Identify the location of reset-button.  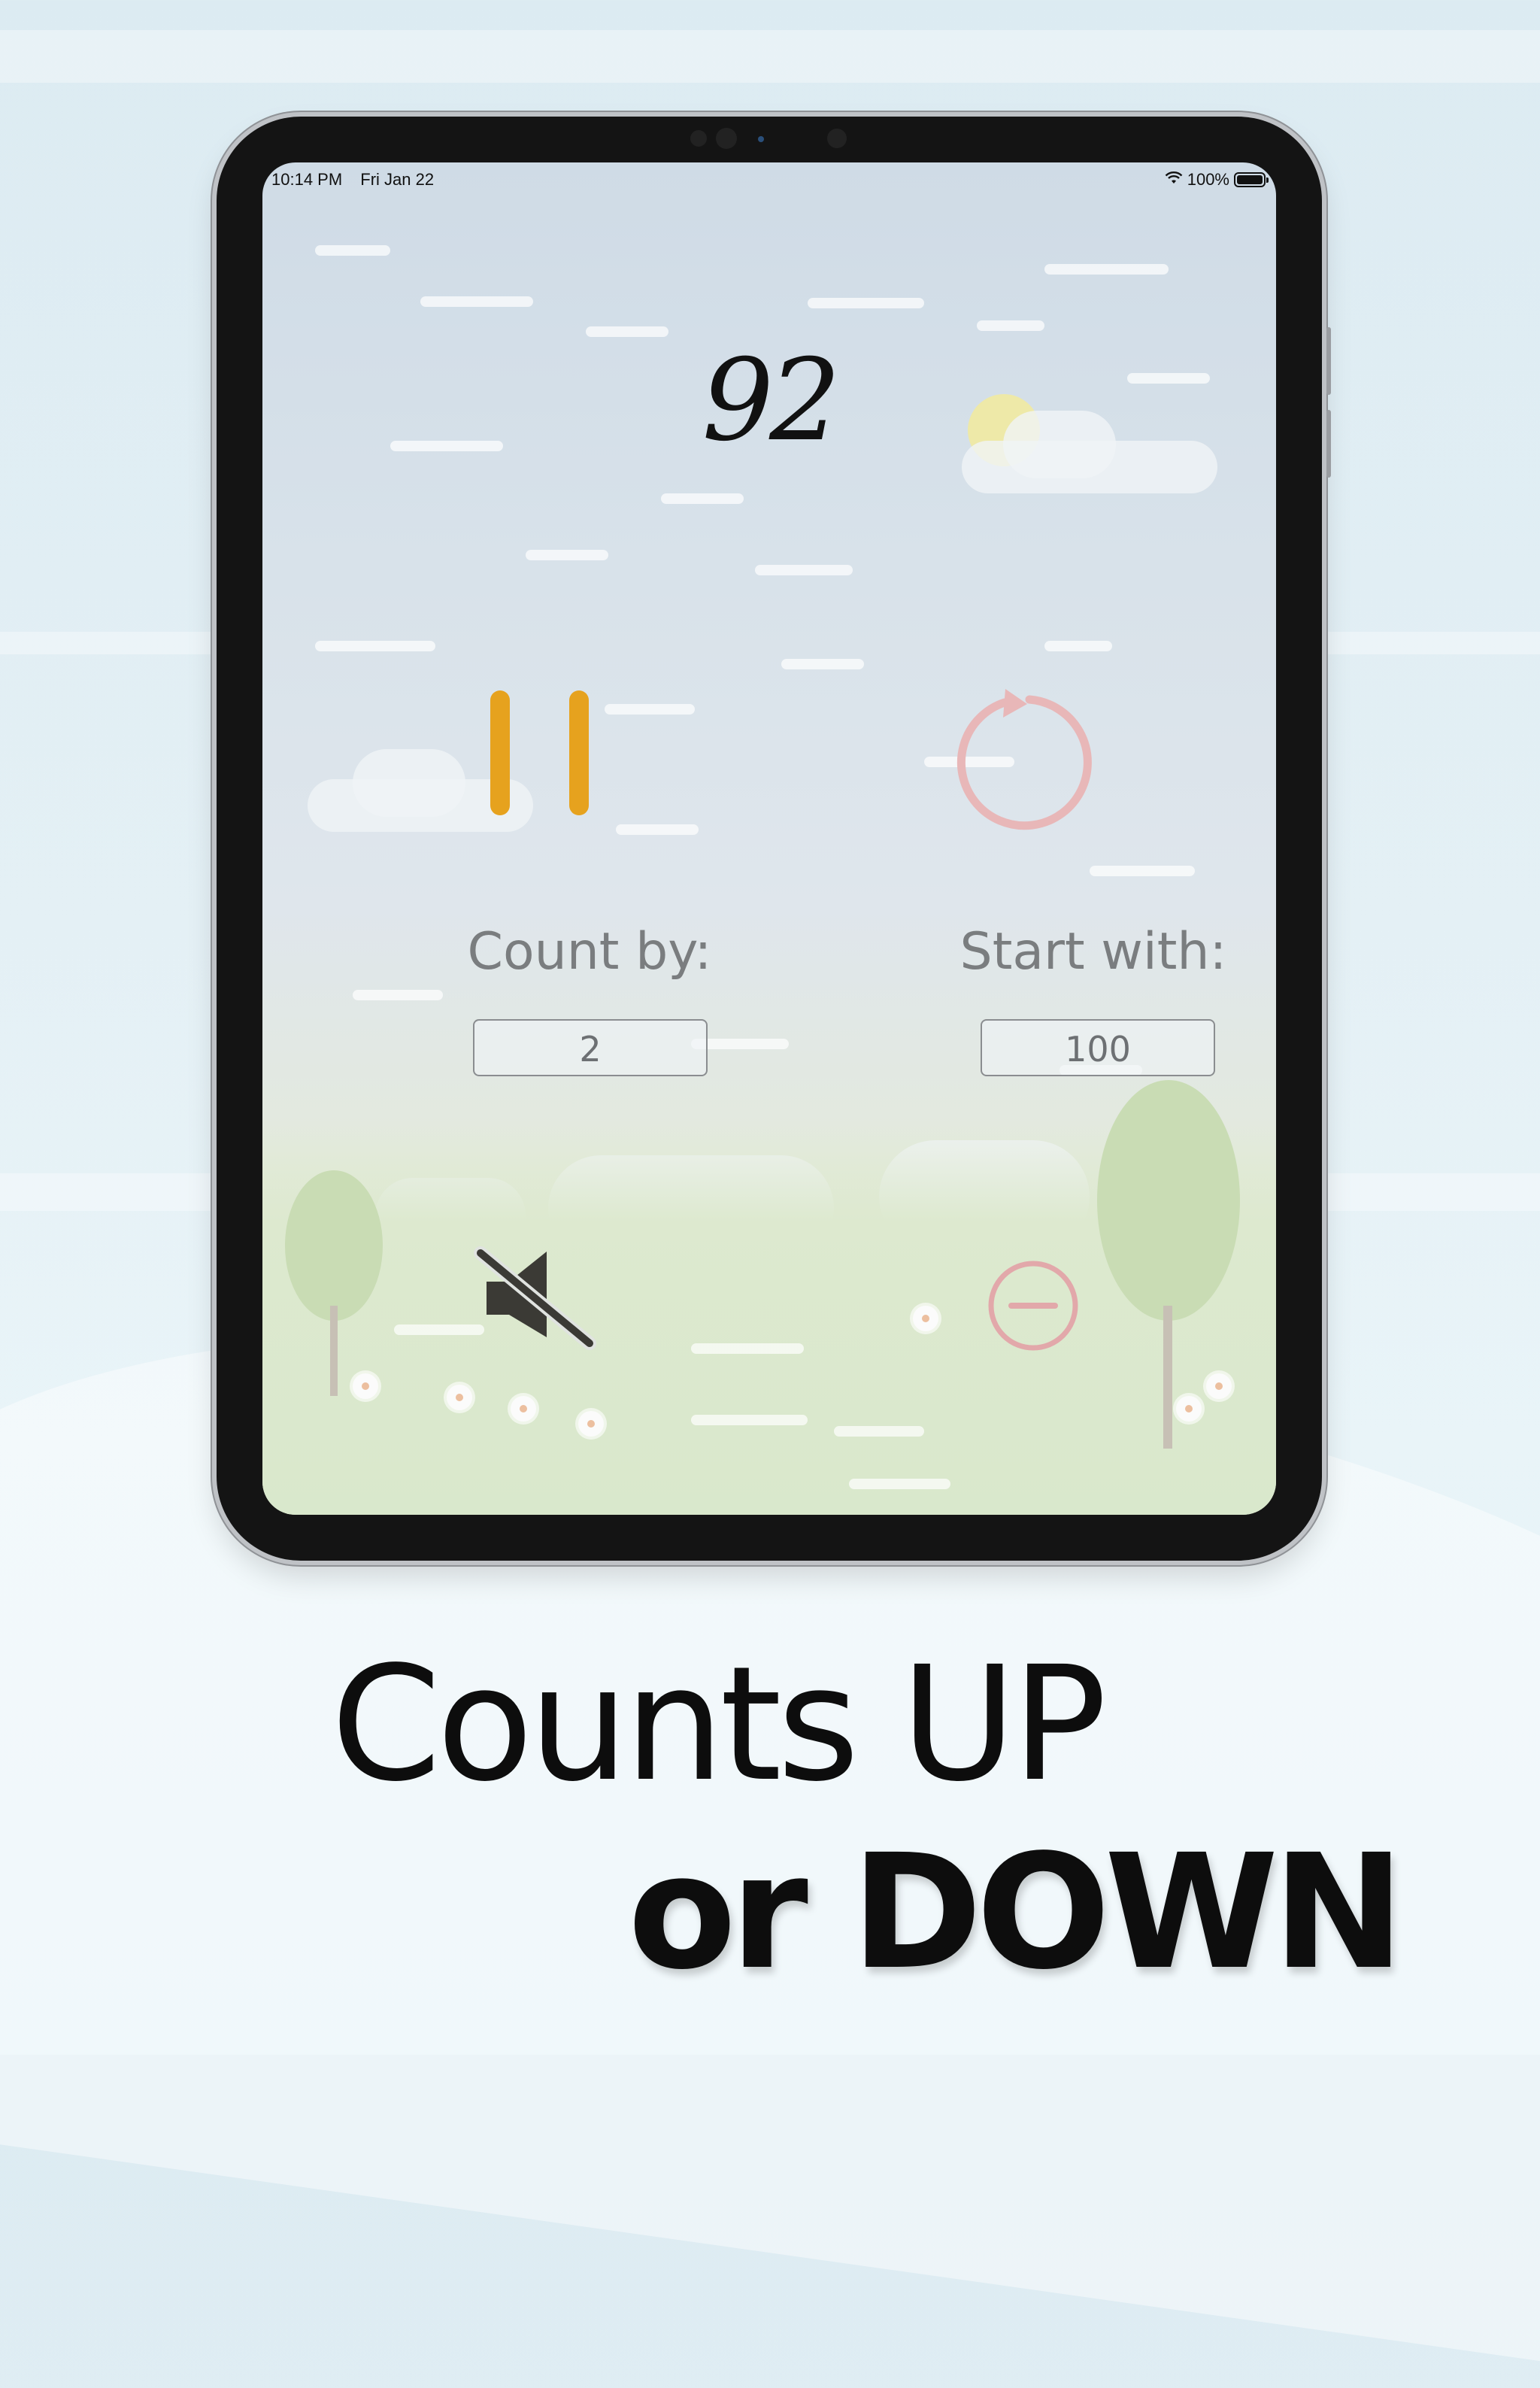
(1018, 756).